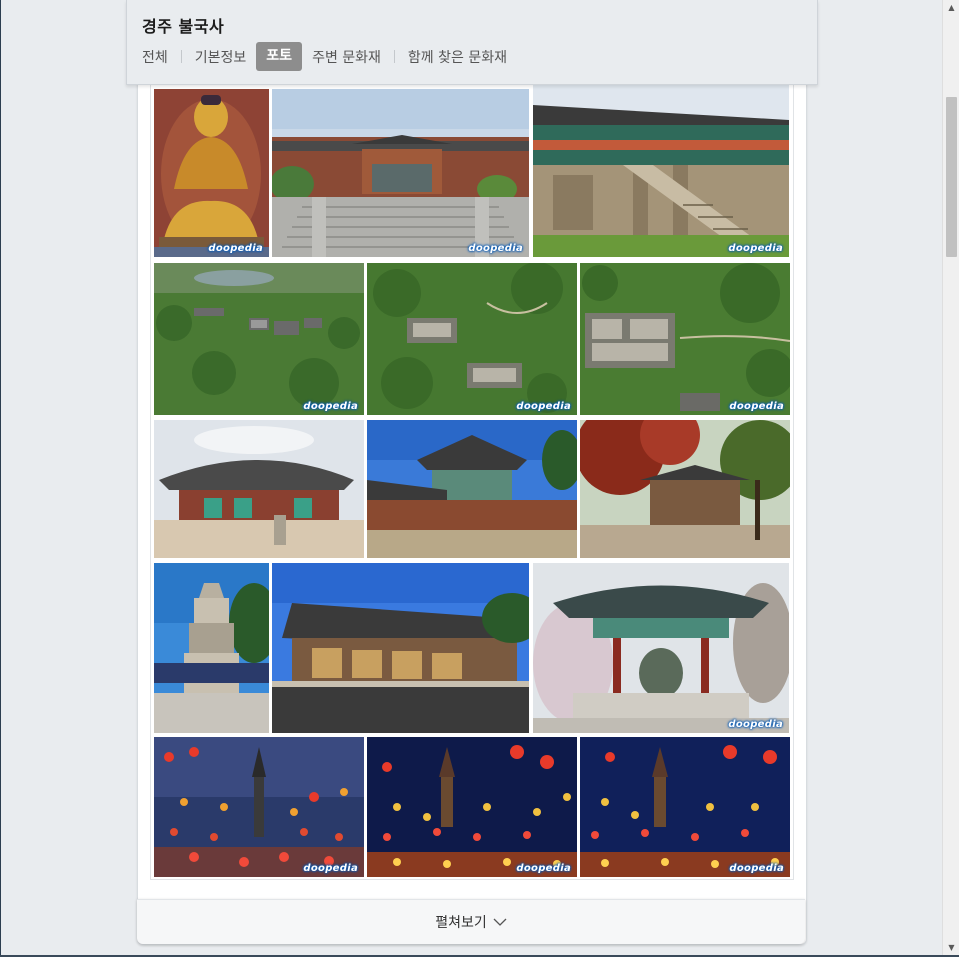 The image size is (959, 957). Describe the element at coordinates (951, 177) in the screenshot. I see `scrollbar-thumb` at that location.